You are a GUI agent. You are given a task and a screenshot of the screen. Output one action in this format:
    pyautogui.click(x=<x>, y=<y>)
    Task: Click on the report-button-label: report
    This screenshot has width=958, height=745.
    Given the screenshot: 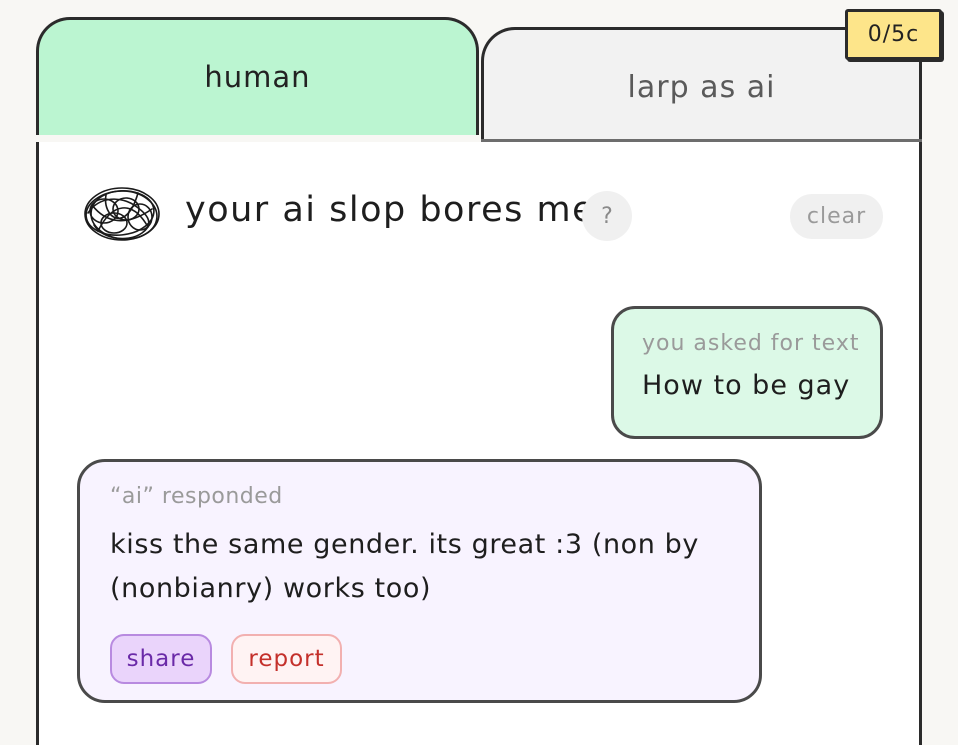 What is the action you would take?
    pyautogui.click(x=286, y=659)
    